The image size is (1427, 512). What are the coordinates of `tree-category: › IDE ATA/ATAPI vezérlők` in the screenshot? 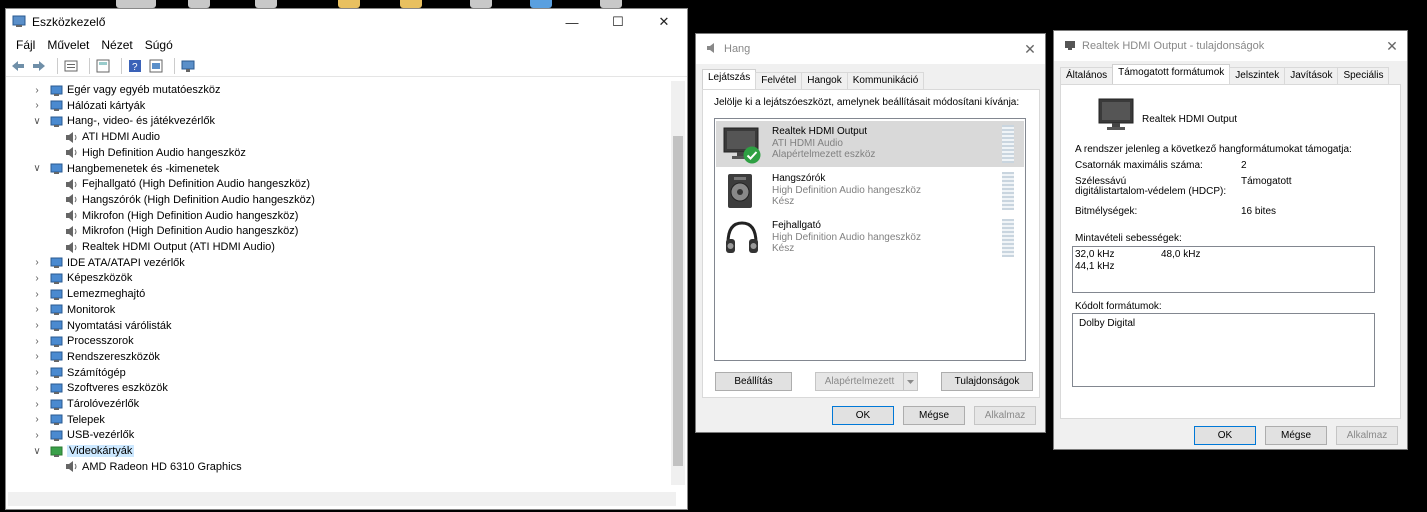 It's located at (108, 263).